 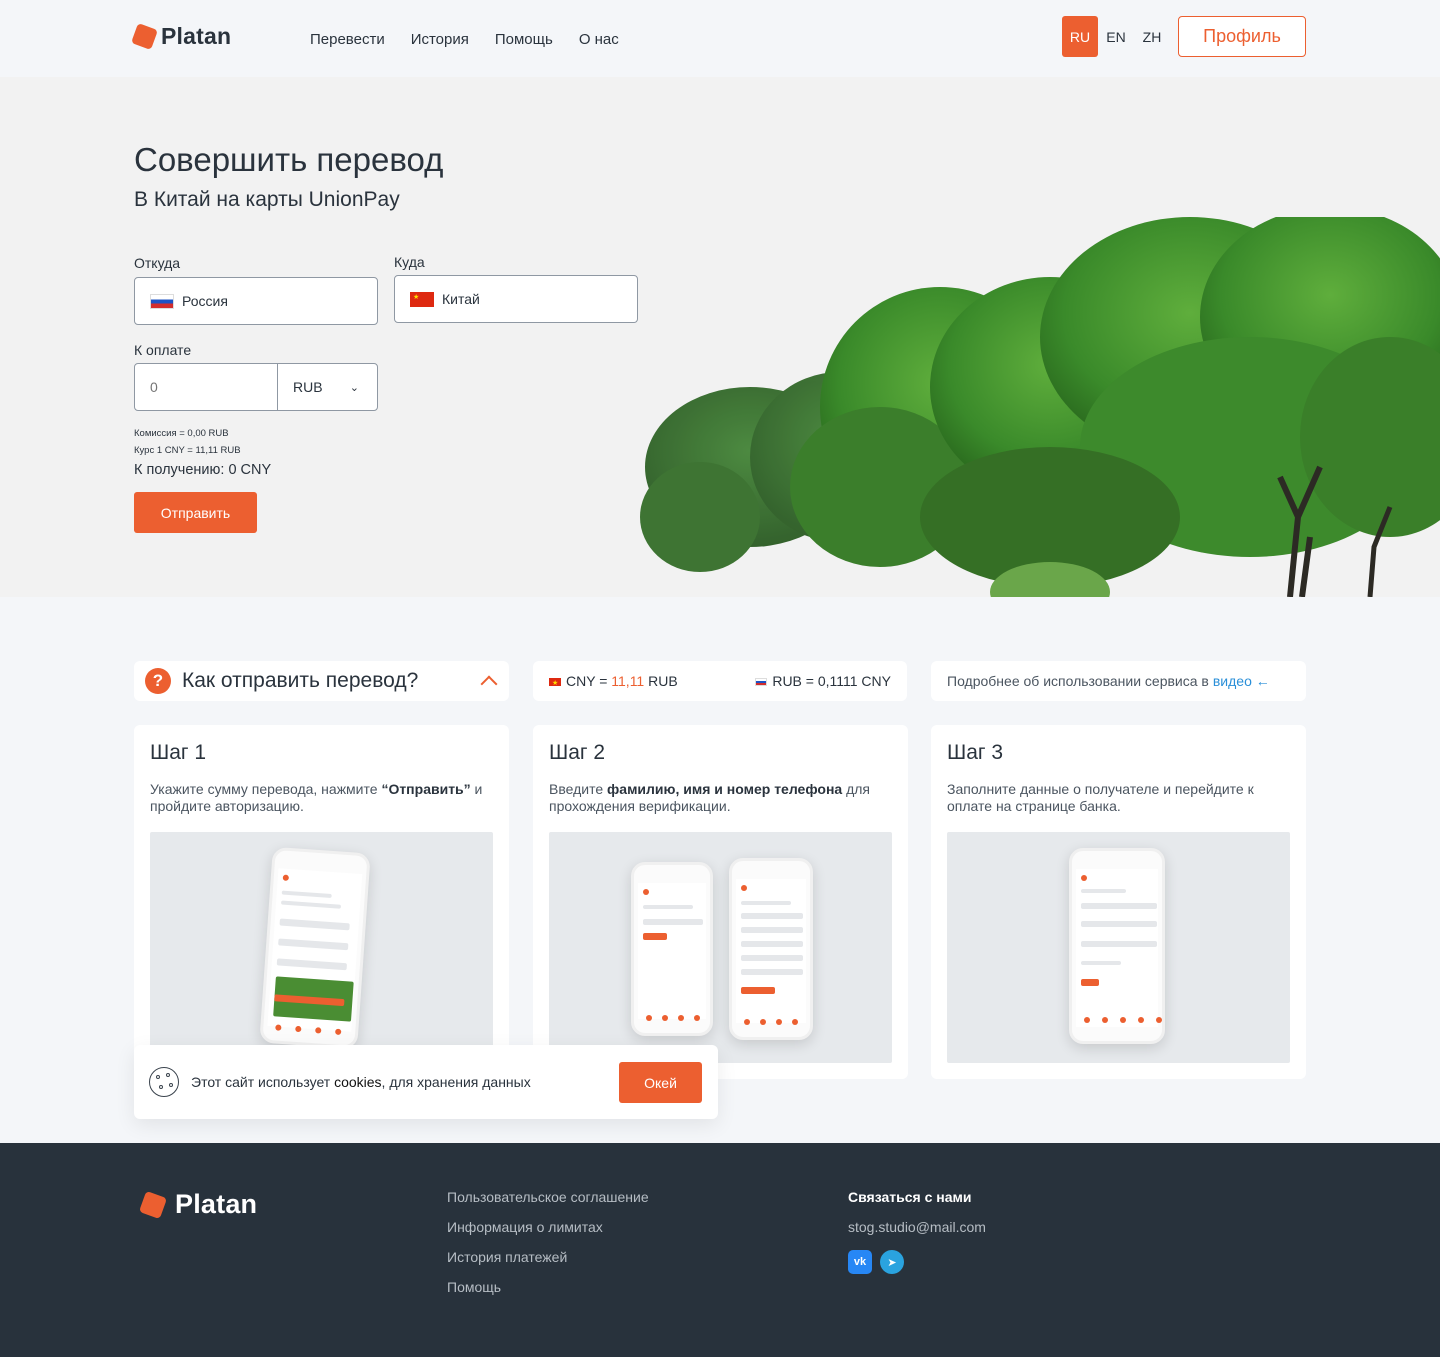 What do you see at coordinates (440, 39) in the screenshot?
I see `nav-history: История` at bounding box center [440, 39].